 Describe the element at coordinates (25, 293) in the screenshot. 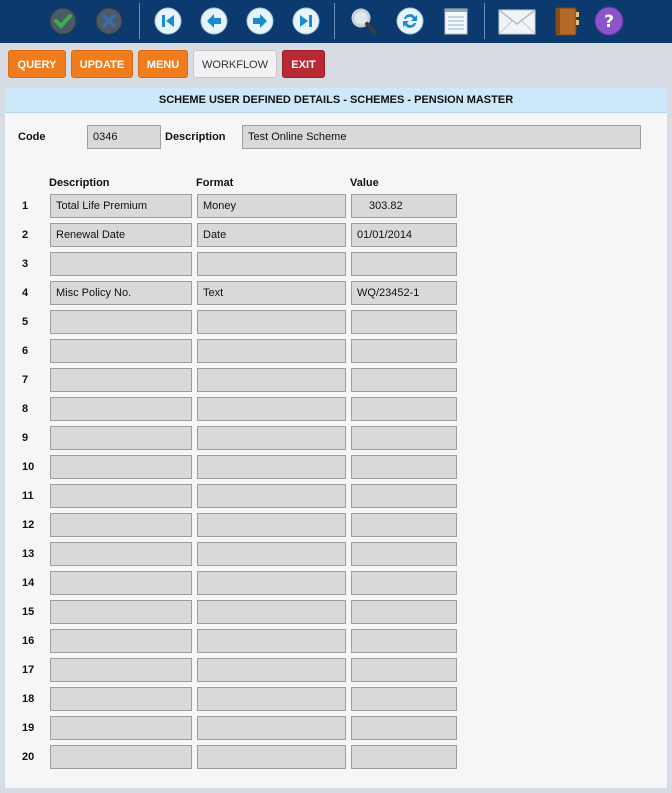

I see `row-number: 4` at that location.